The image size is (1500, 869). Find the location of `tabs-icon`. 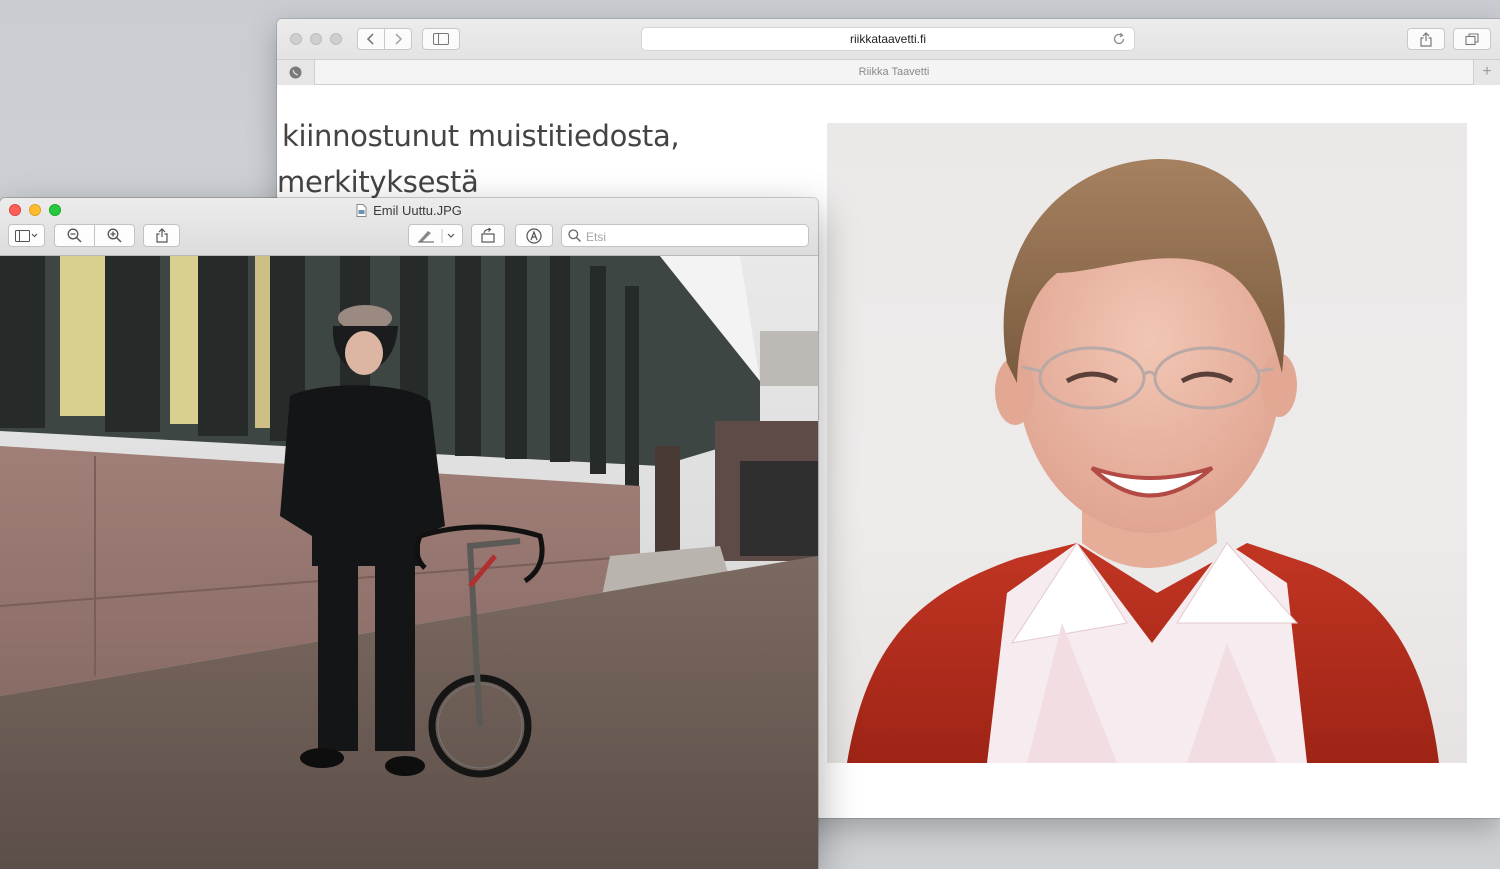

tabs-icon is located at coordinates (1472, 38).